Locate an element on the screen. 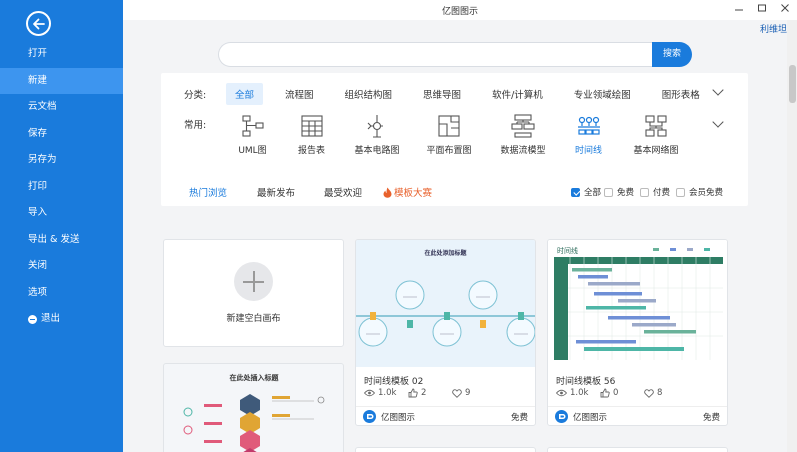 This screenshot has width=797, height=452. filter-tab-contest: 模板大赛 is located at coordinates (407, 192).